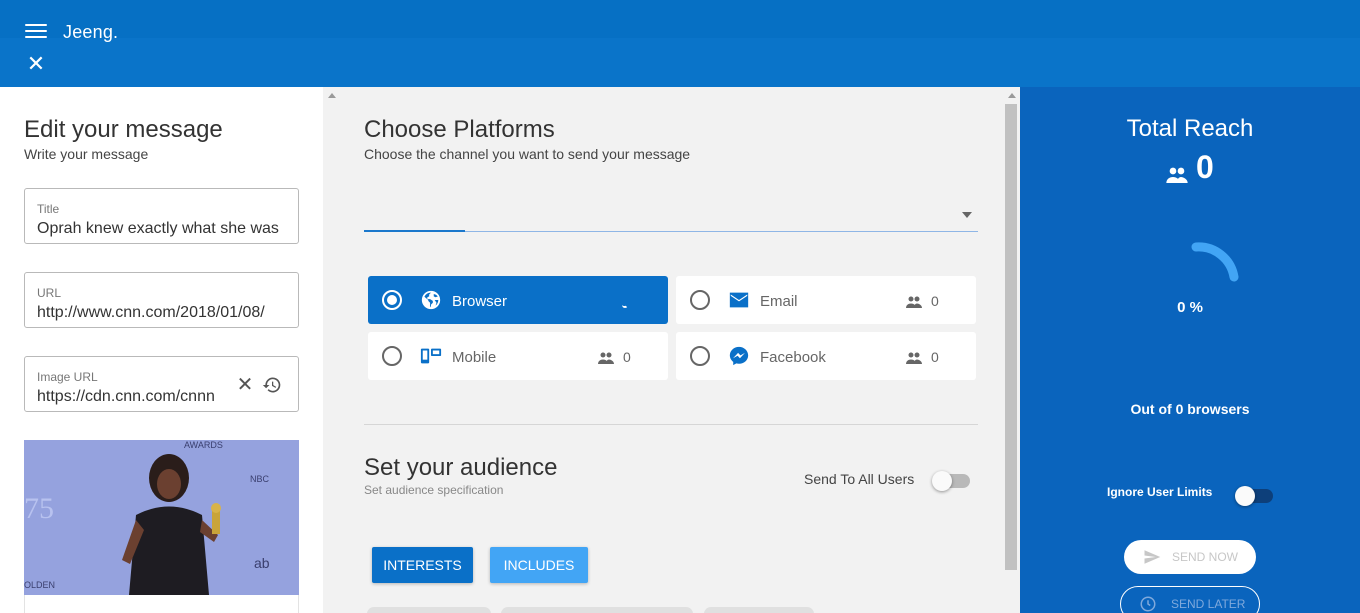 The width and height of the screenshot is (1360, 613). What do you see at coordinates (262, 563) in the screenshot?
I see `svg-text: ab` at bounding box center [262, 563].